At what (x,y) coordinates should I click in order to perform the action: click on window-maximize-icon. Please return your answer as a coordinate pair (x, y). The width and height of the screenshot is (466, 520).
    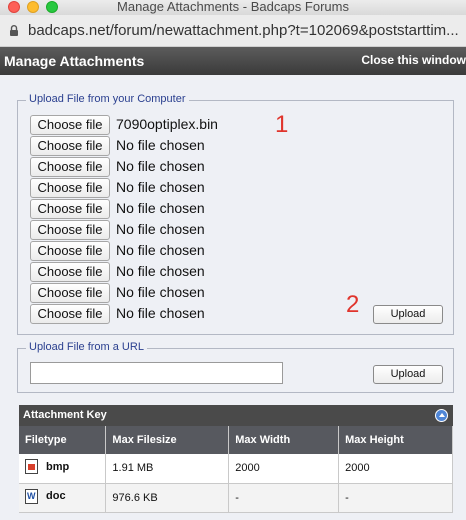
    Looking at the image, I should click on (52, 7).